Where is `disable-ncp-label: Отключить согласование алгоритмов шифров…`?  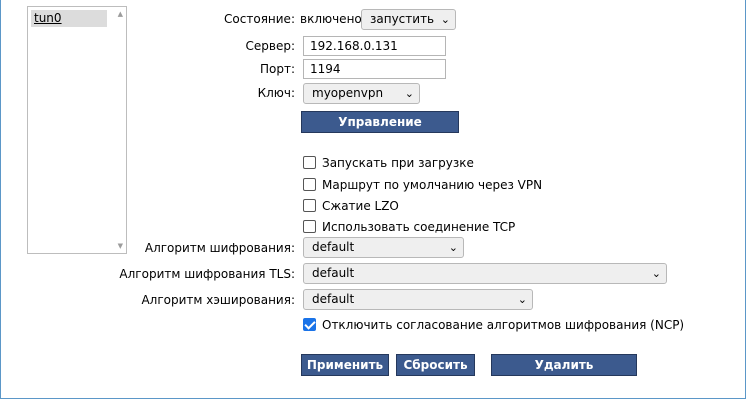 disable-ncp-label: Отключить согласование алгоритмов шифров… is located at coordinates (503, 325).